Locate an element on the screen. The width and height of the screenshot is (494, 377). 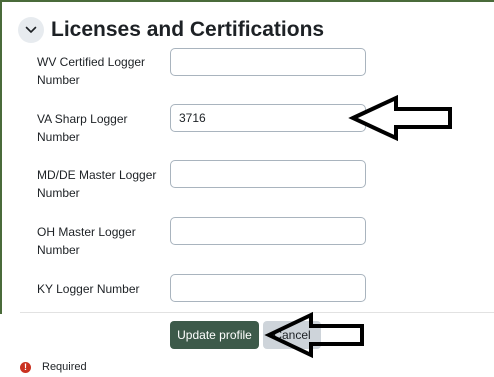
section-header: Licenses and Certifications is located at coordinates (171, 30).